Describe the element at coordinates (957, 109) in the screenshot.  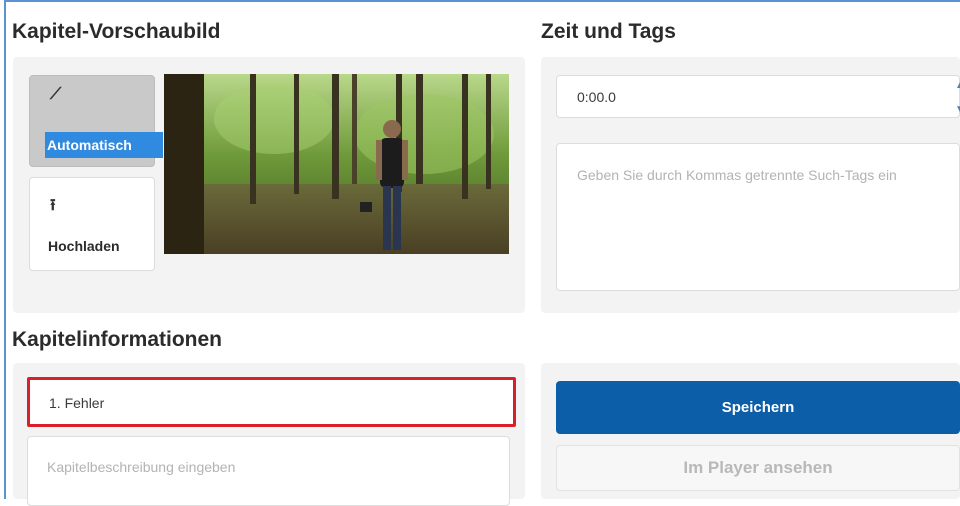
I see `spinner-down-icon: ▼` at that location.